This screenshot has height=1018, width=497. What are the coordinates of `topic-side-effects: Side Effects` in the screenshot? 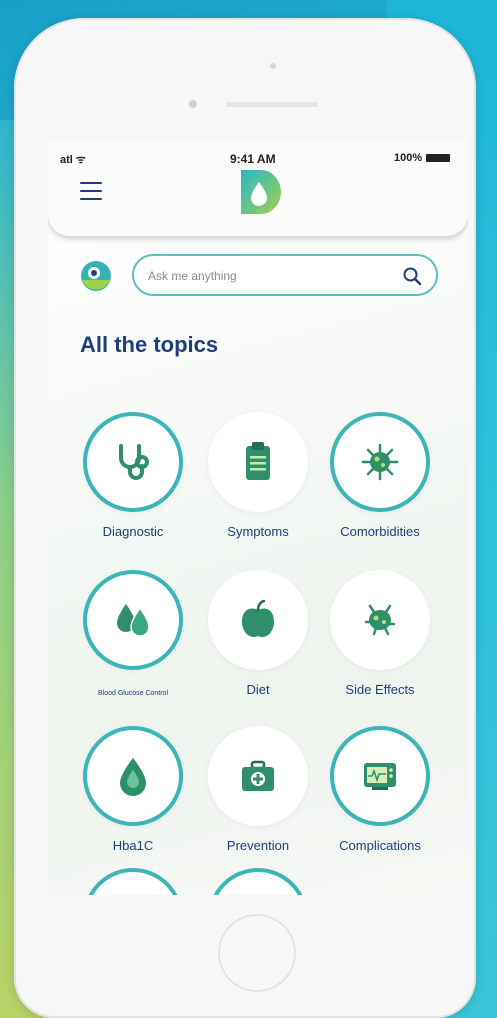 It's located at (390, 635).